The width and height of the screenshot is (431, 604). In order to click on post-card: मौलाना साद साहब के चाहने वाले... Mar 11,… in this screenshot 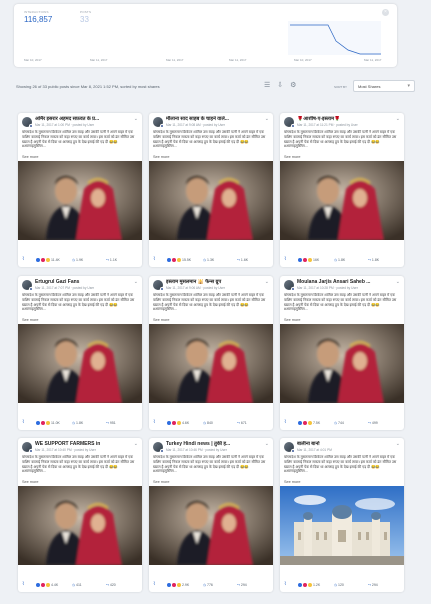, I will do `click(211, 190)`.